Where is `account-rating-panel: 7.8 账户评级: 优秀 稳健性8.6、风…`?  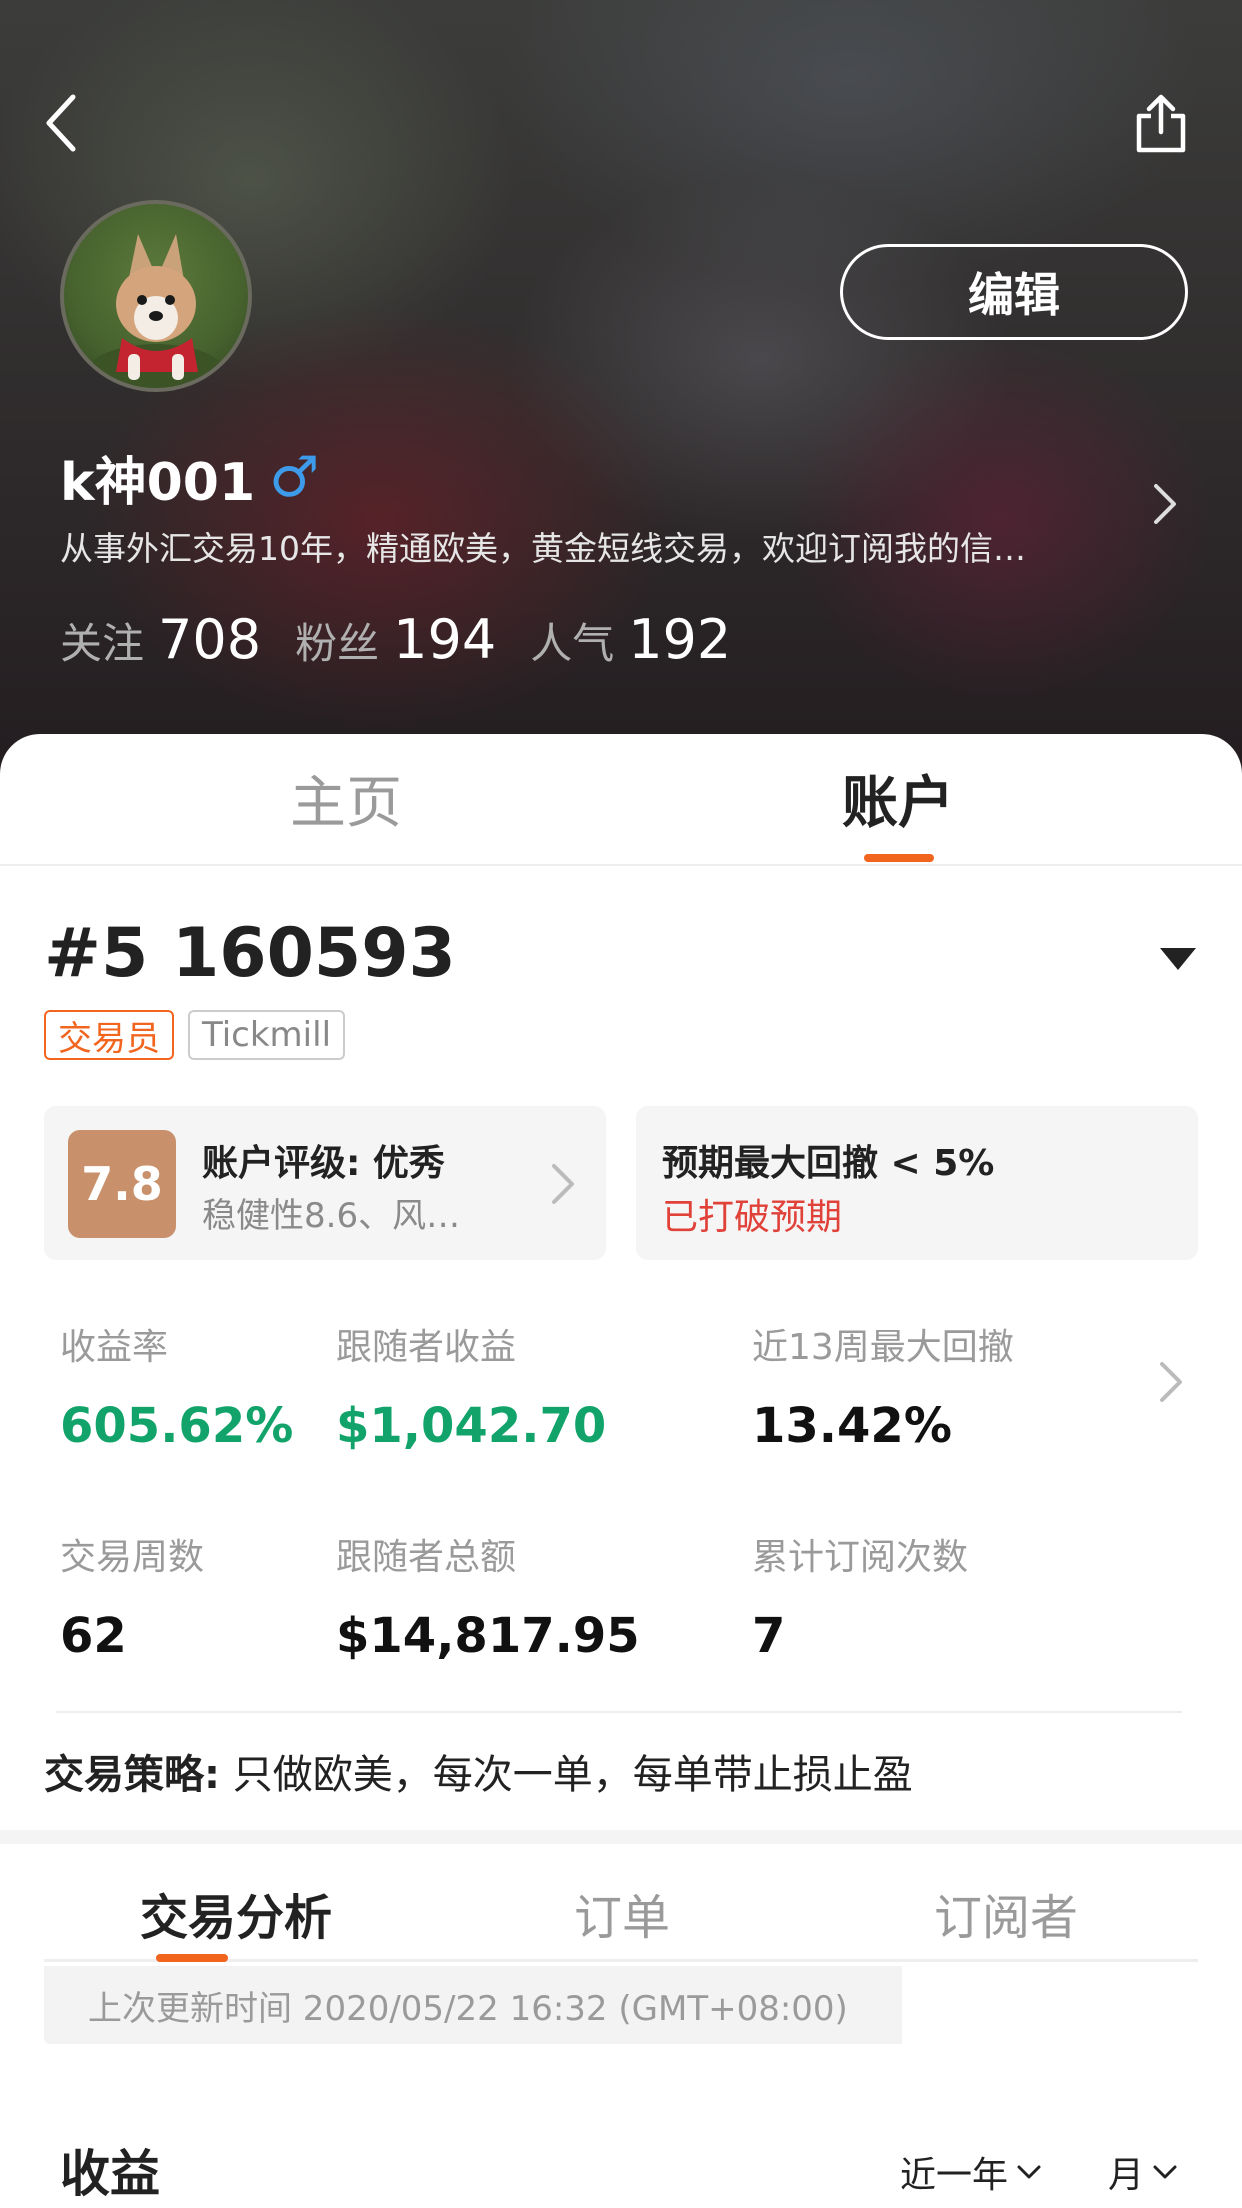
account-rating-panel: 7.8 账户评级: 优秀 稳健性8.6、风… is located at coordinates (325, 1183).